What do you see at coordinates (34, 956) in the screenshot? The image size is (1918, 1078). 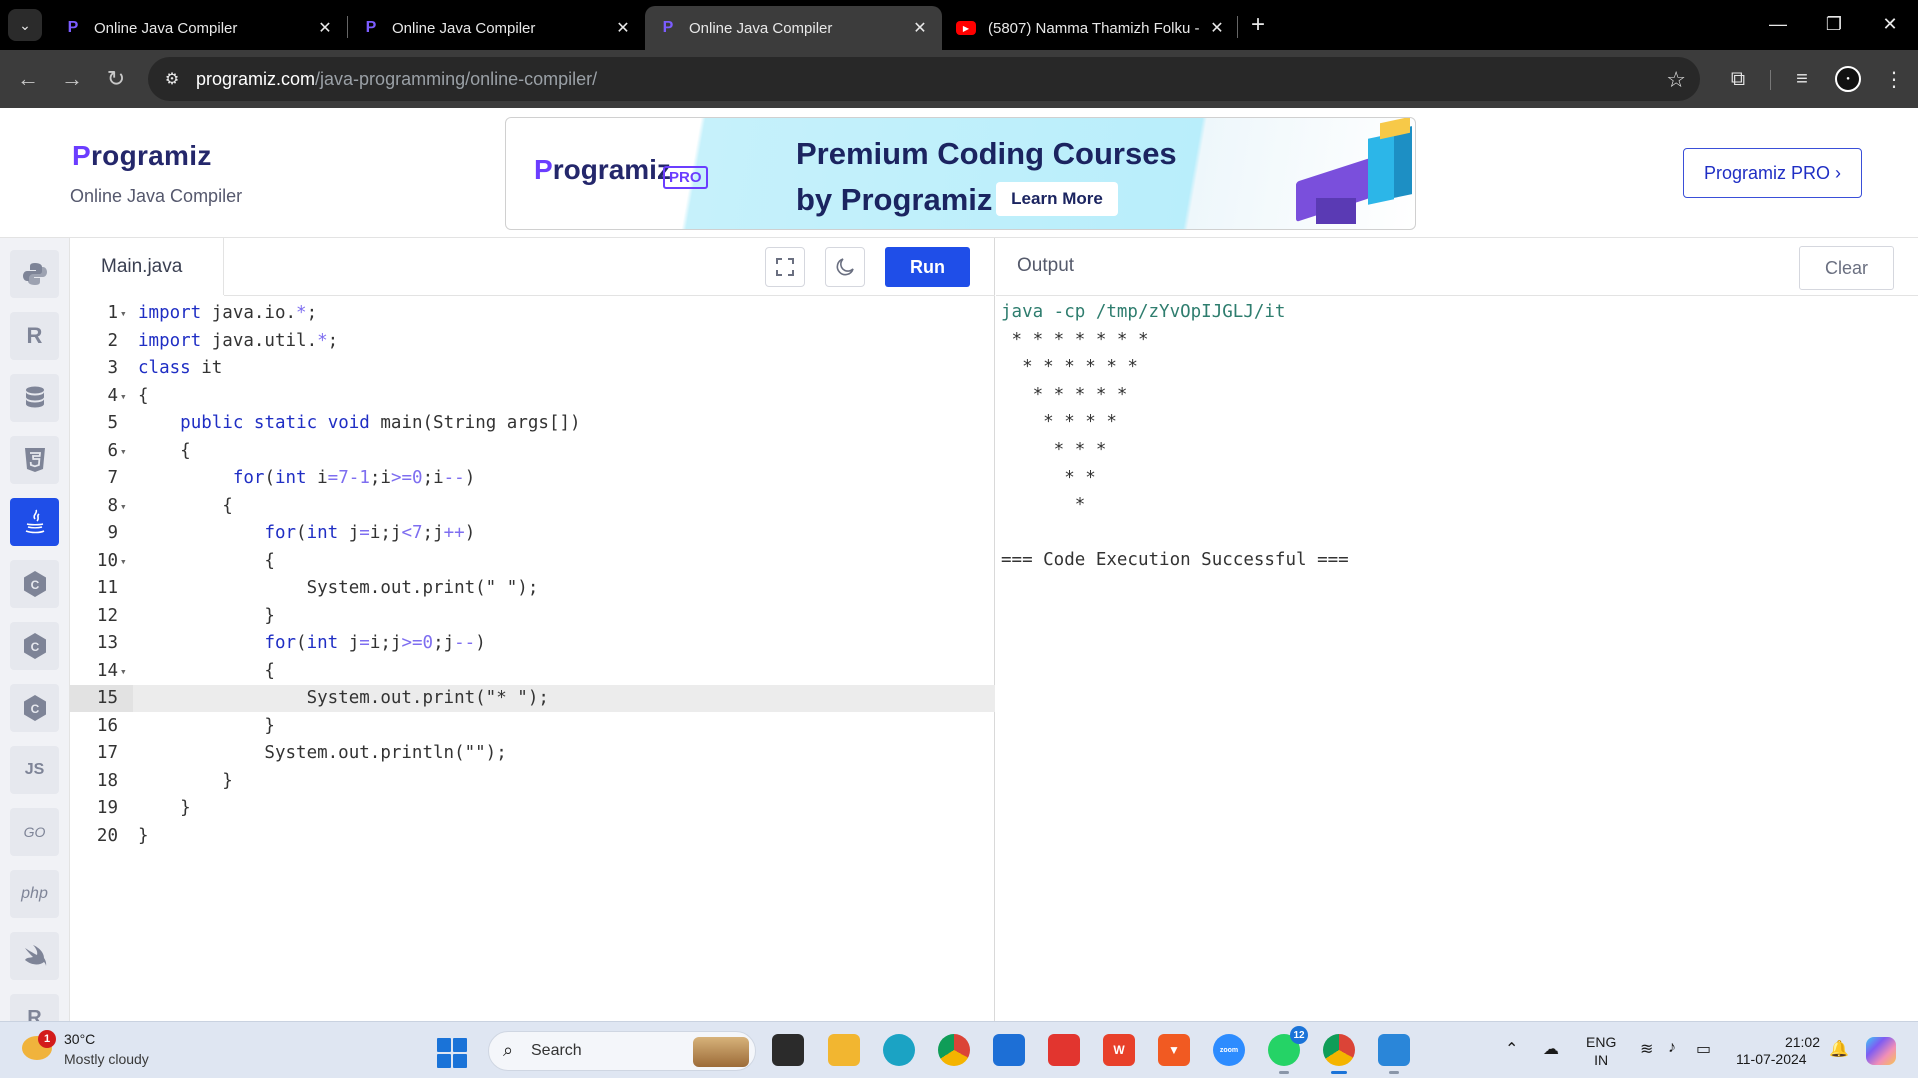 I see `swift-icon` at bounding box center [34, 956].